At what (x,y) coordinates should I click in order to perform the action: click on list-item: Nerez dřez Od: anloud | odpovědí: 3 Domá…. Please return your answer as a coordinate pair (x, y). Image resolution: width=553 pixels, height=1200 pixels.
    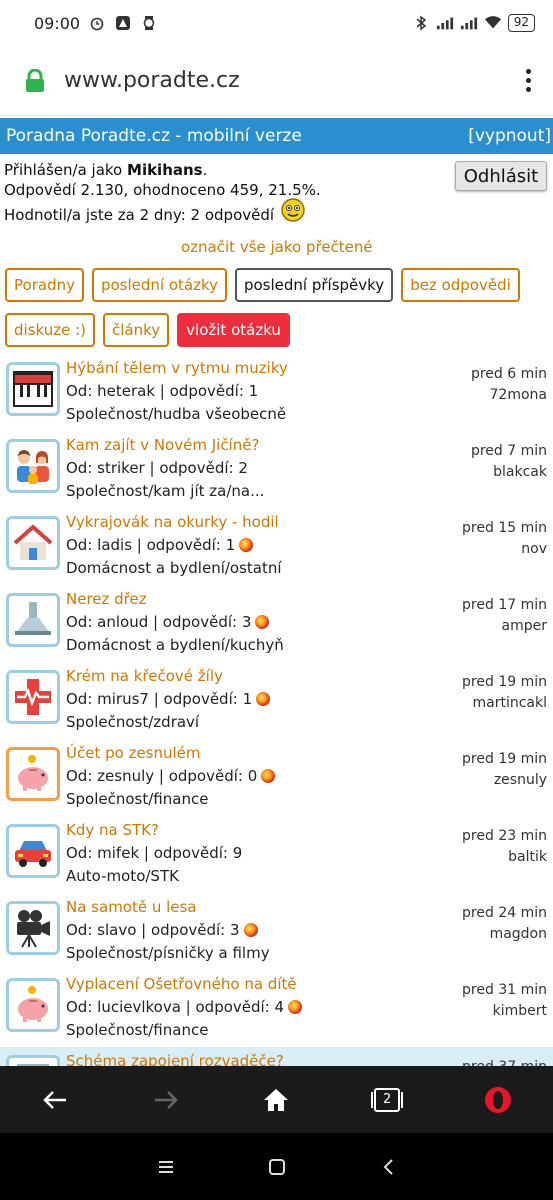
    Looking at the image, I should click on (276, 623).